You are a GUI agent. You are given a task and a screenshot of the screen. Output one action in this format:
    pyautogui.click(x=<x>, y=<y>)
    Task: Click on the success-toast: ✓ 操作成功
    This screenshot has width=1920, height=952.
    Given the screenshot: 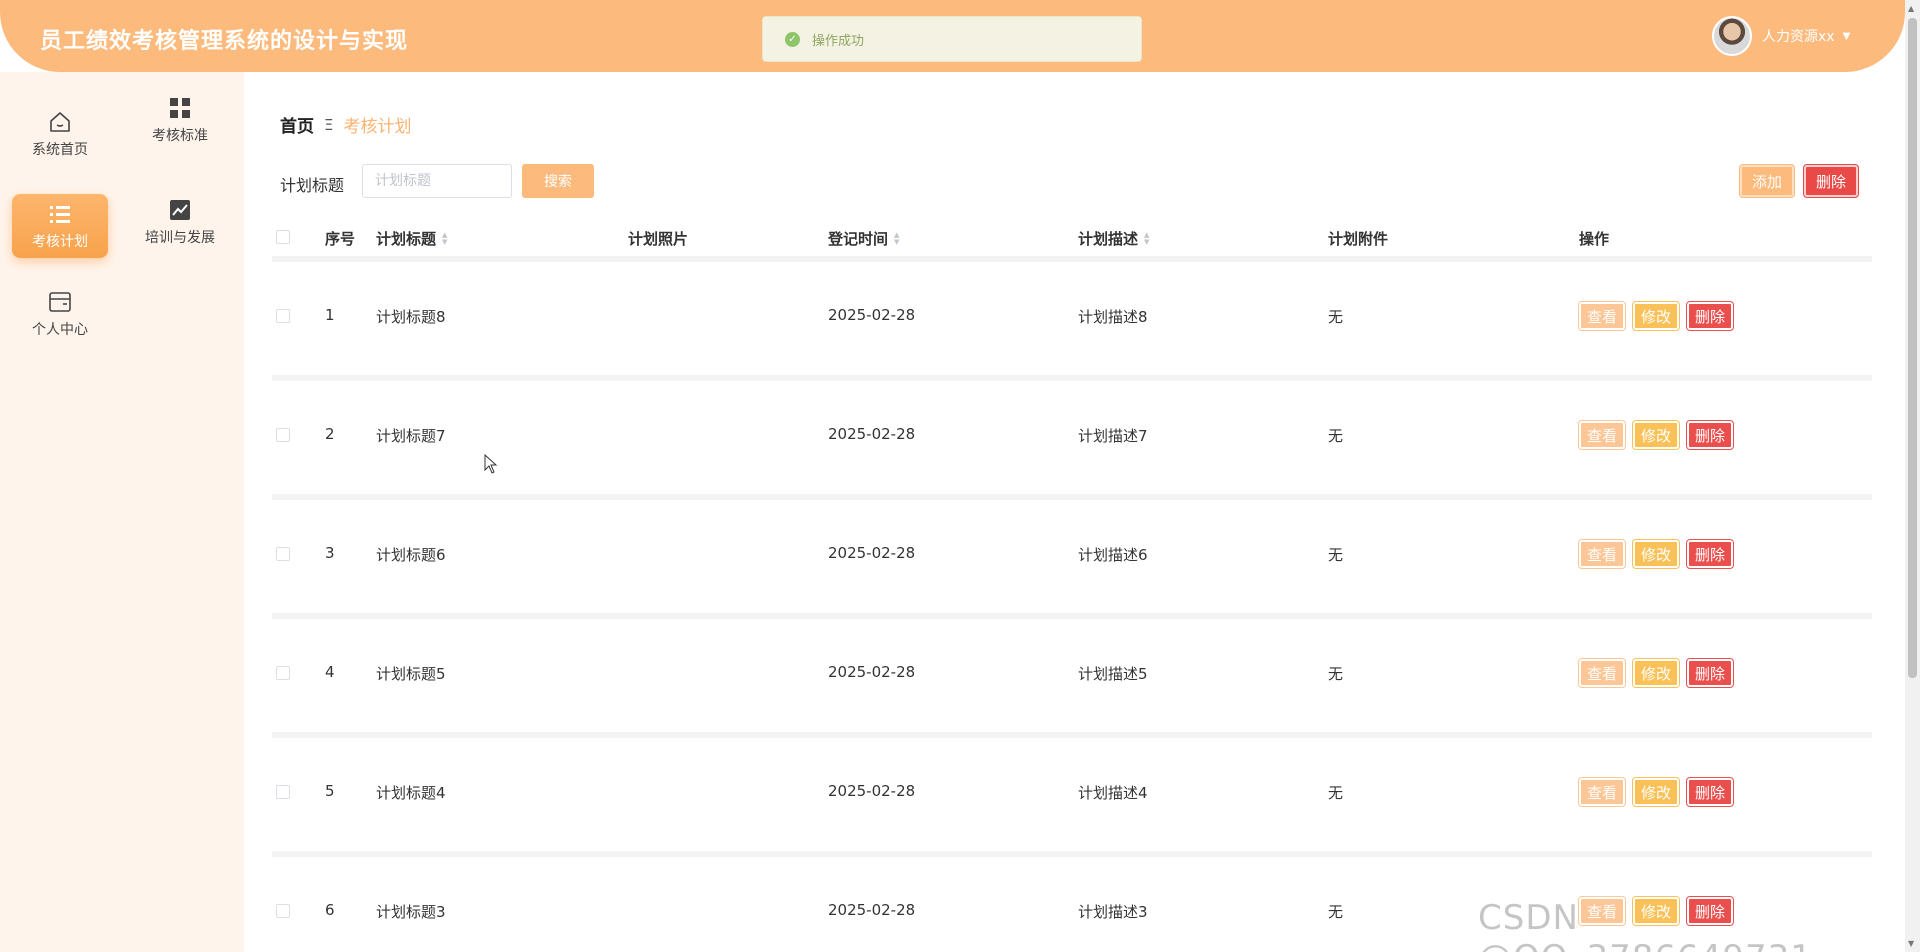 What is the action you would take?
    pyautogui.click(x=952, y=39)
    